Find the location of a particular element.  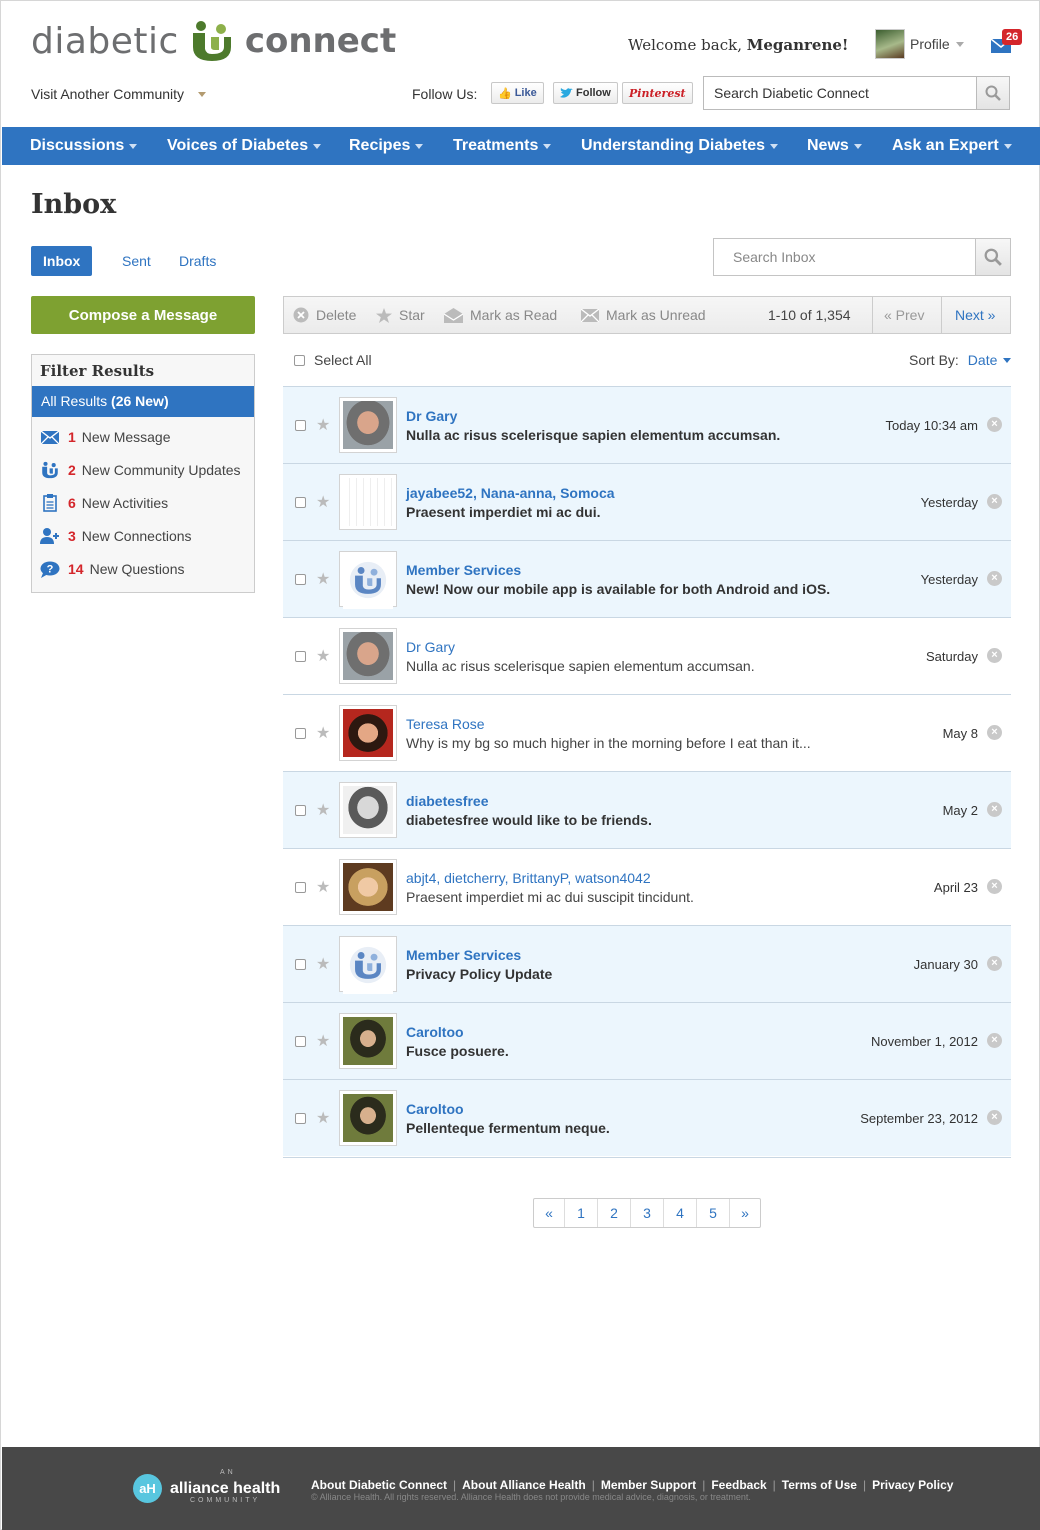

facebook-like-button: 👍 Like is located at coordinates (517, 93).